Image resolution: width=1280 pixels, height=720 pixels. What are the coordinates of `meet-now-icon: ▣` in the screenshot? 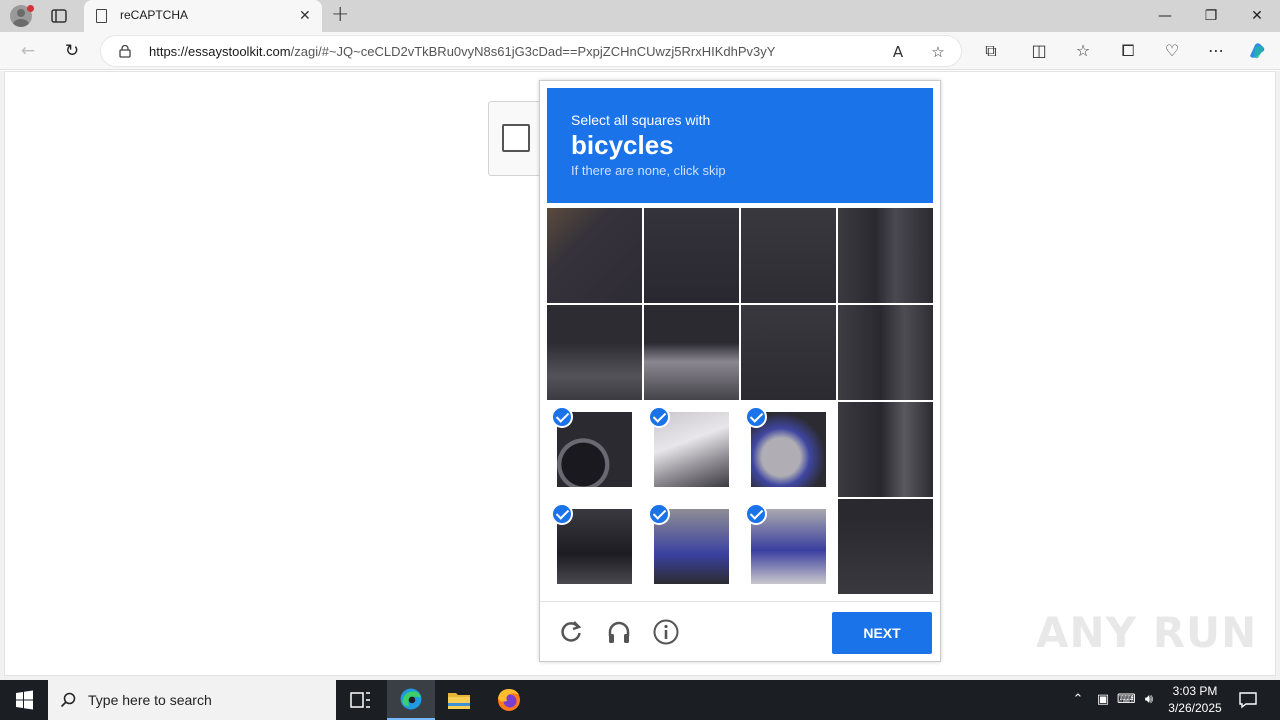 It's located at (1103, 700).